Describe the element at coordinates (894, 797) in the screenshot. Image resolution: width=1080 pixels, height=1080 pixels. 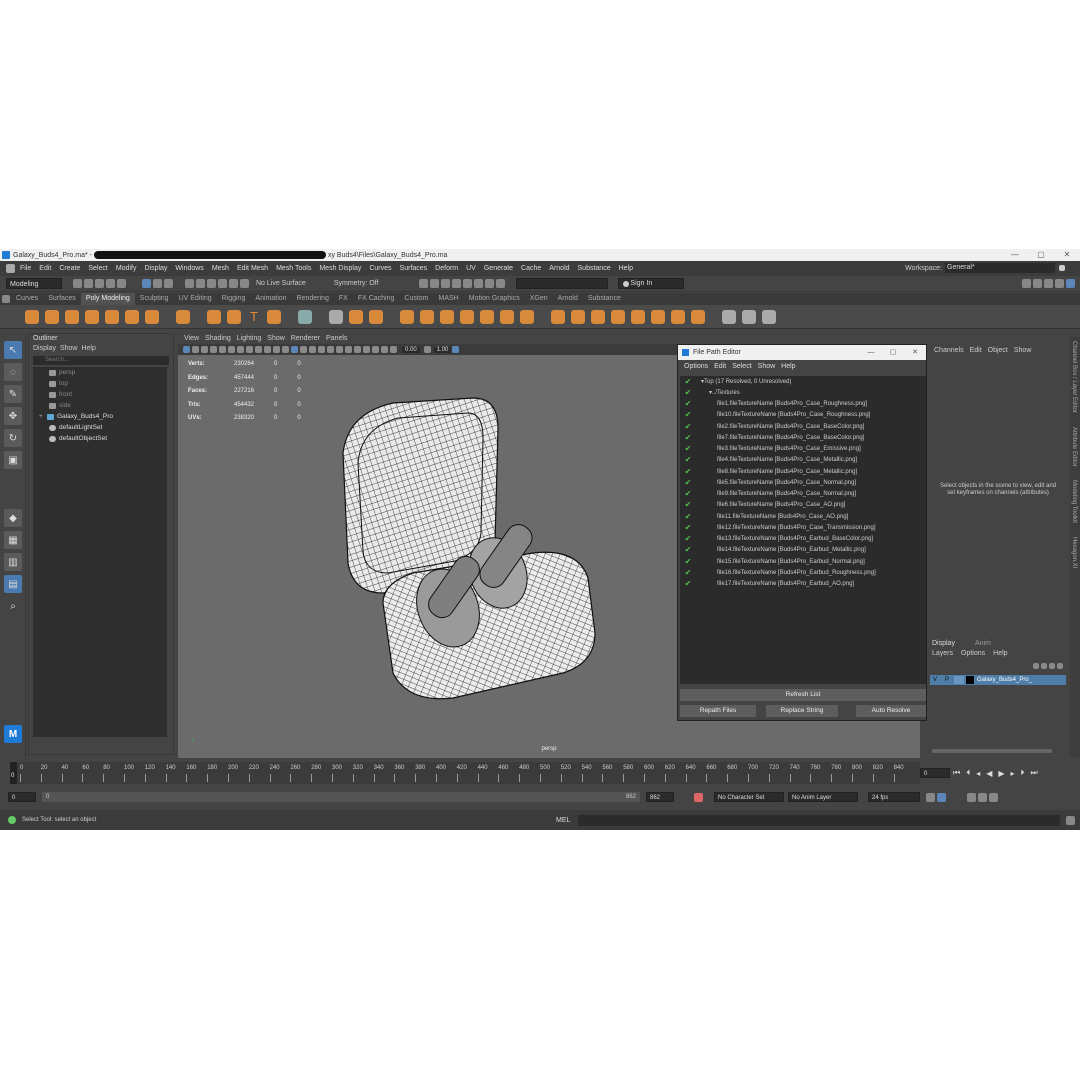
I see `fps-dropdown: 24 fps` at that location.